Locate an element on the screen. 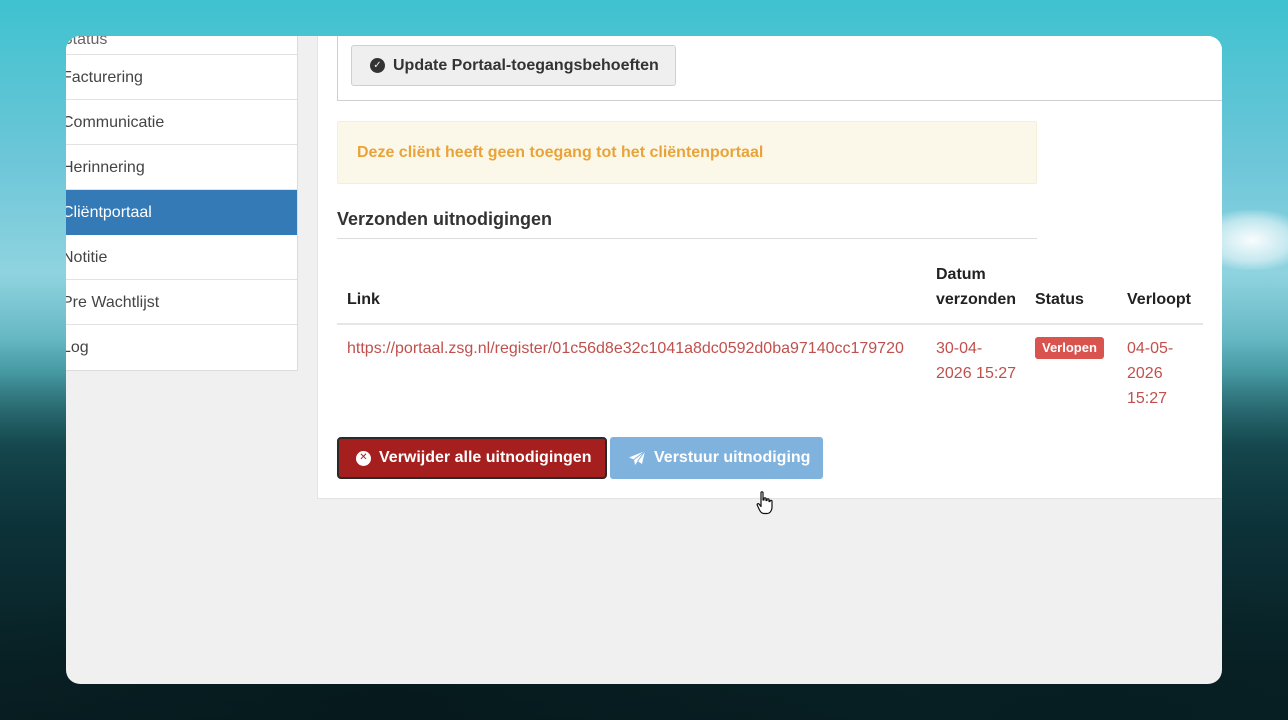 The image size is (1288, 720). status-badge: Verlopen is located at coordinates (1069, 348).